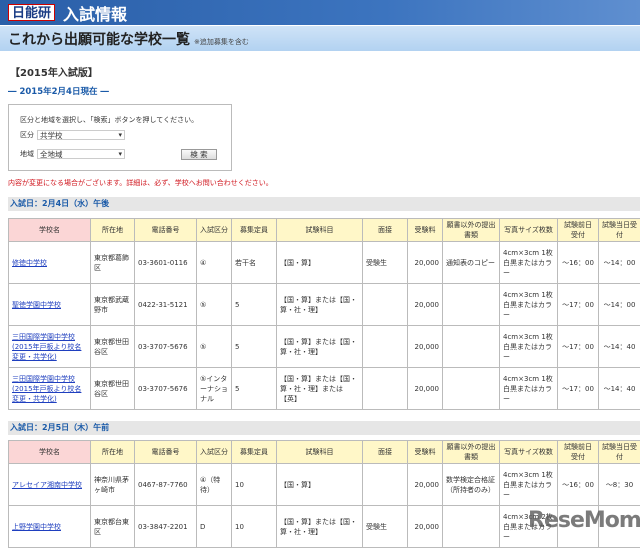 This screenshot has width=640, height=548. I want to click on school-link: 聖徳学園中学校, so click(36, 305).